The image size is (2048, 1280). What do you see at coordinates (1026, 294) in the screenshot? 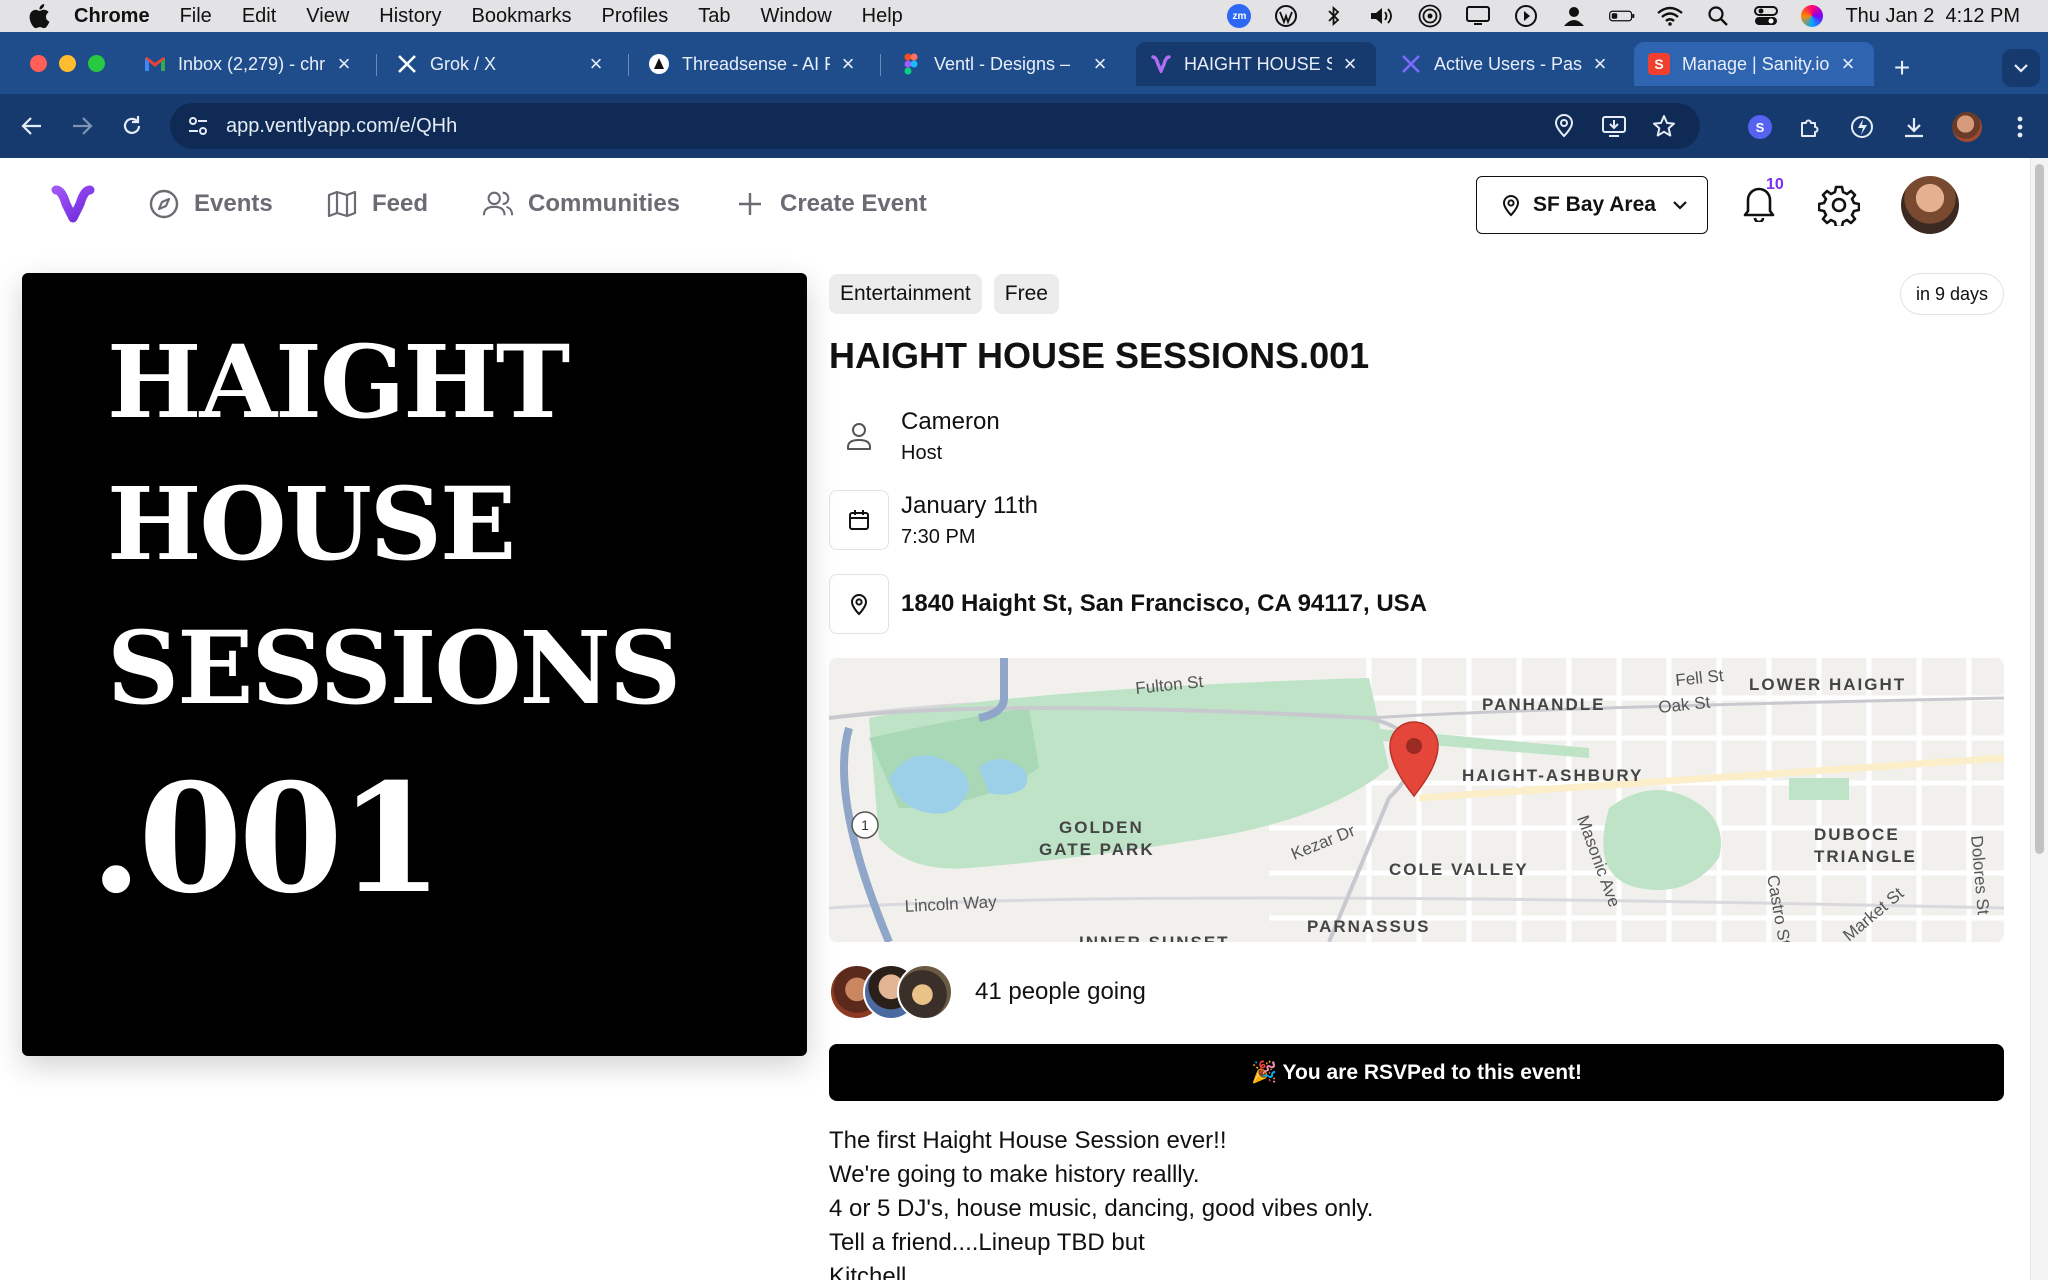
I see `tag-free: Free` at bounding box center [1026, 294].